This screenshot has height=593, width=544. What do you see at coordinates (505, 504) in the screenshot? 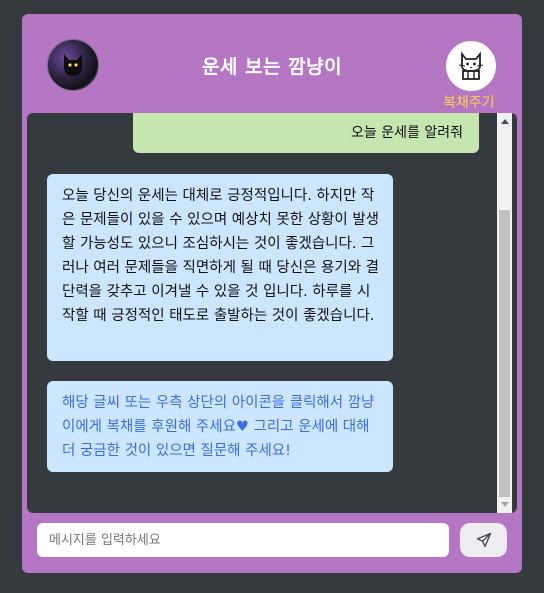
I see `scroll-down-icon` at bounding box center [505, 504].